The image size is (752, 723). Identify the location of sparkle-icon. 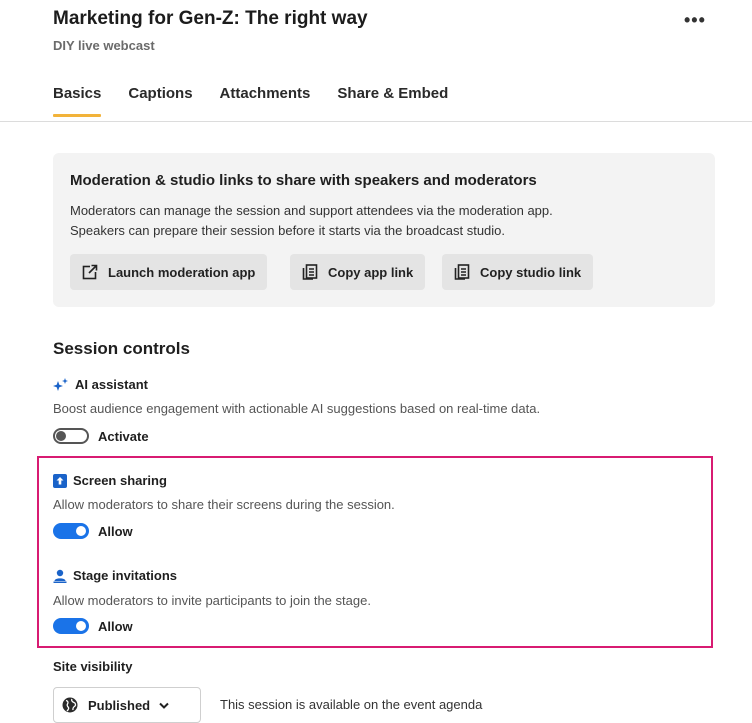
(60, 384).